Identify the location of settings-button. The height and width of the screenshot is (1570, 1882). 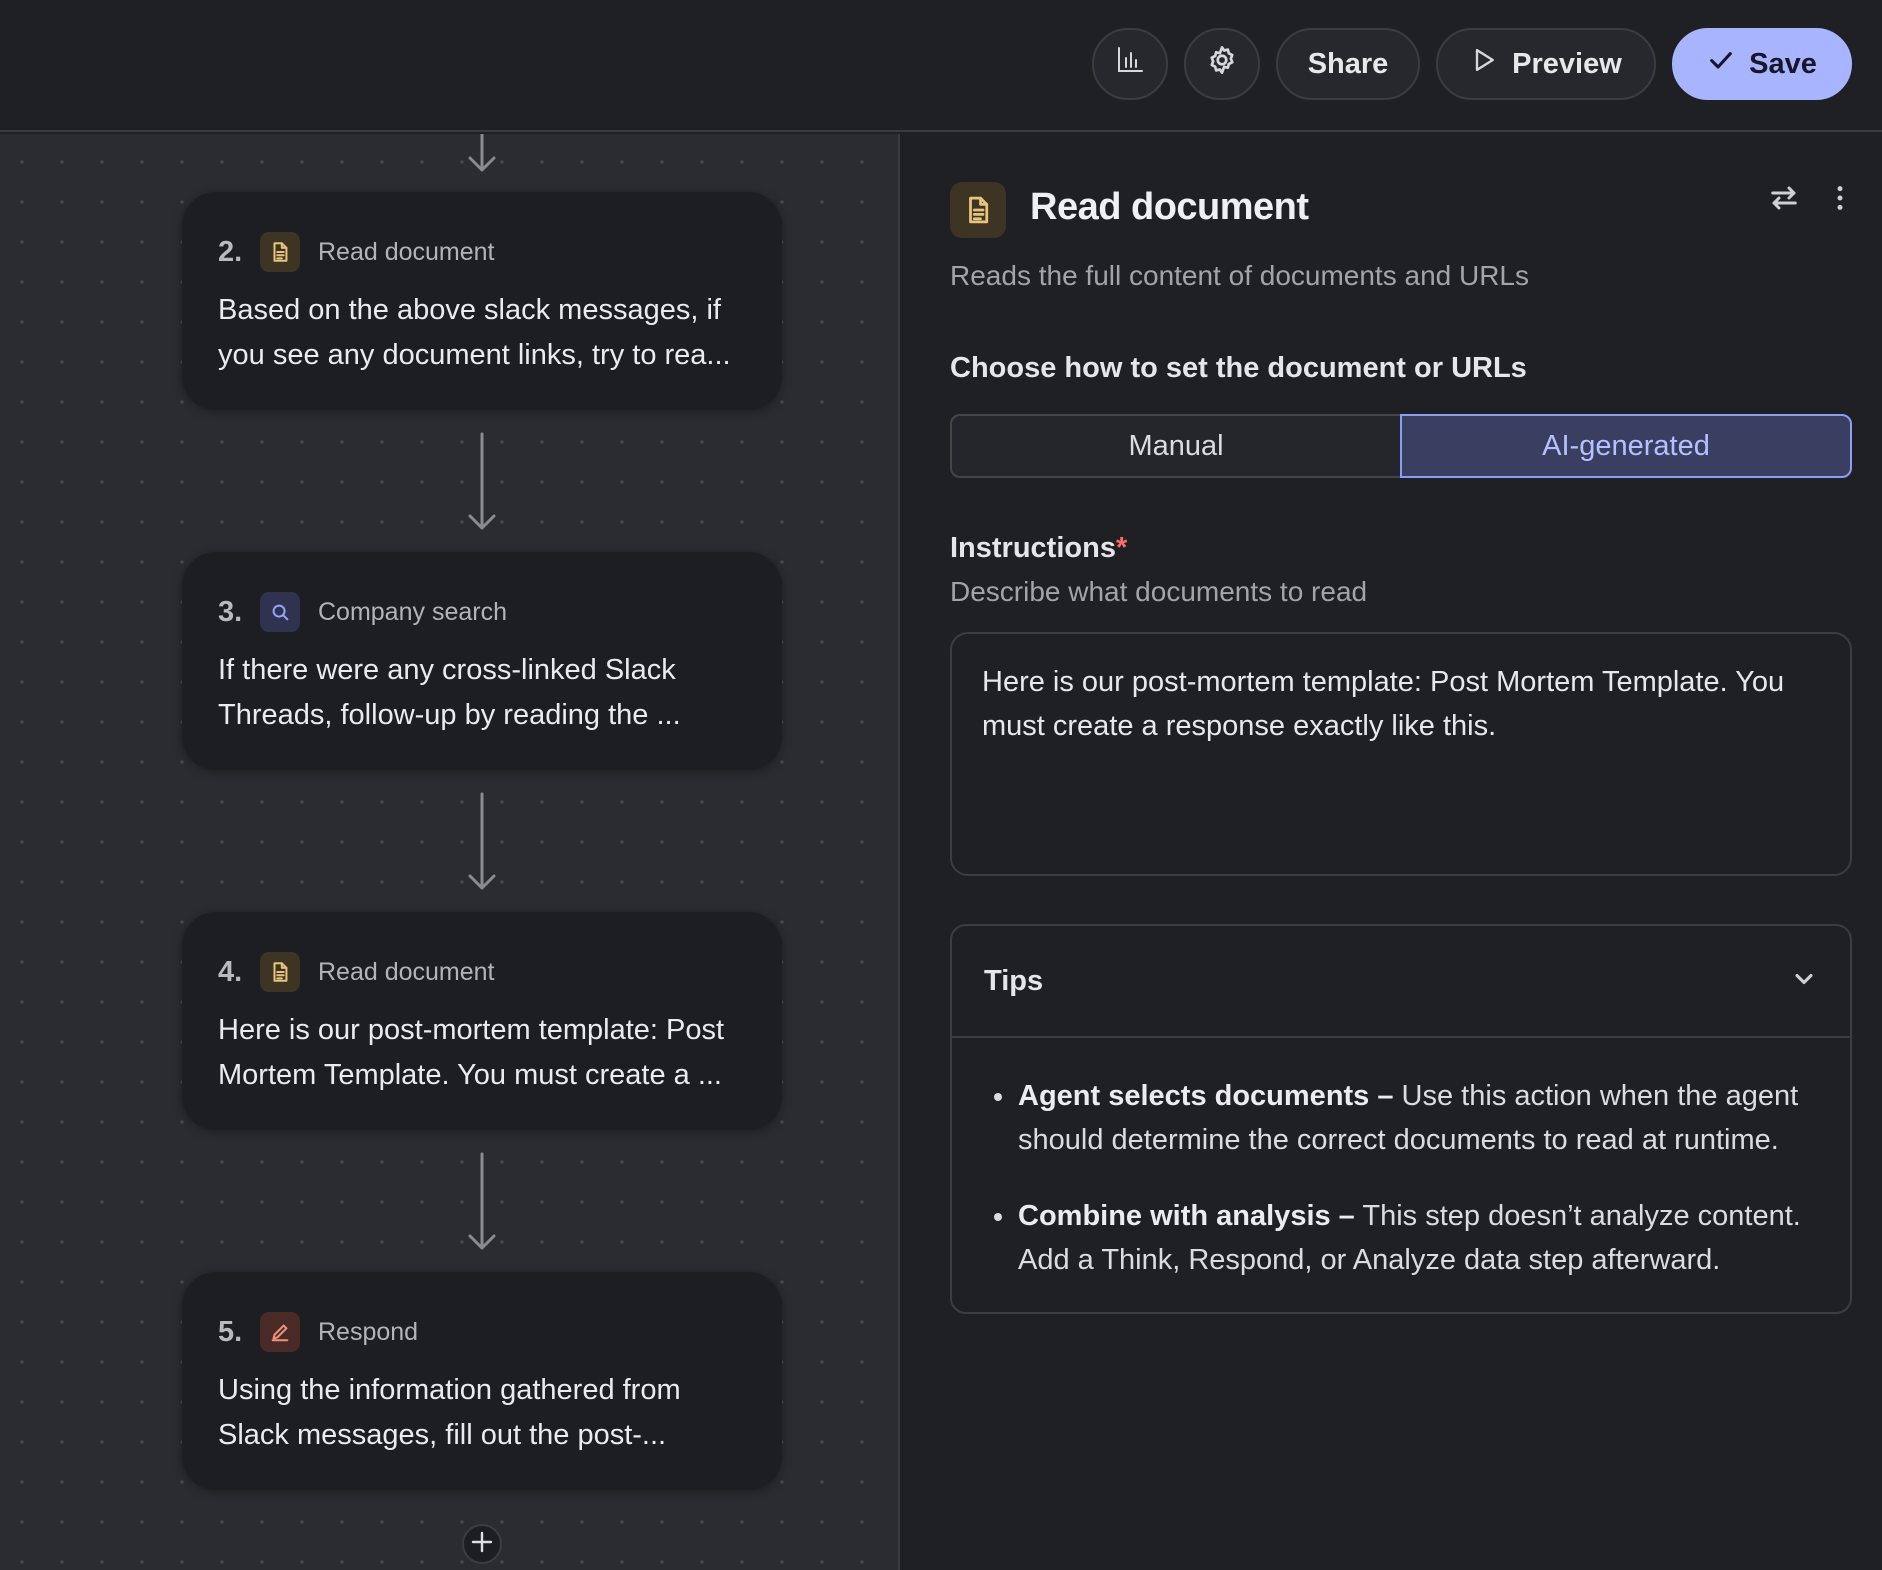
(1222, 64).